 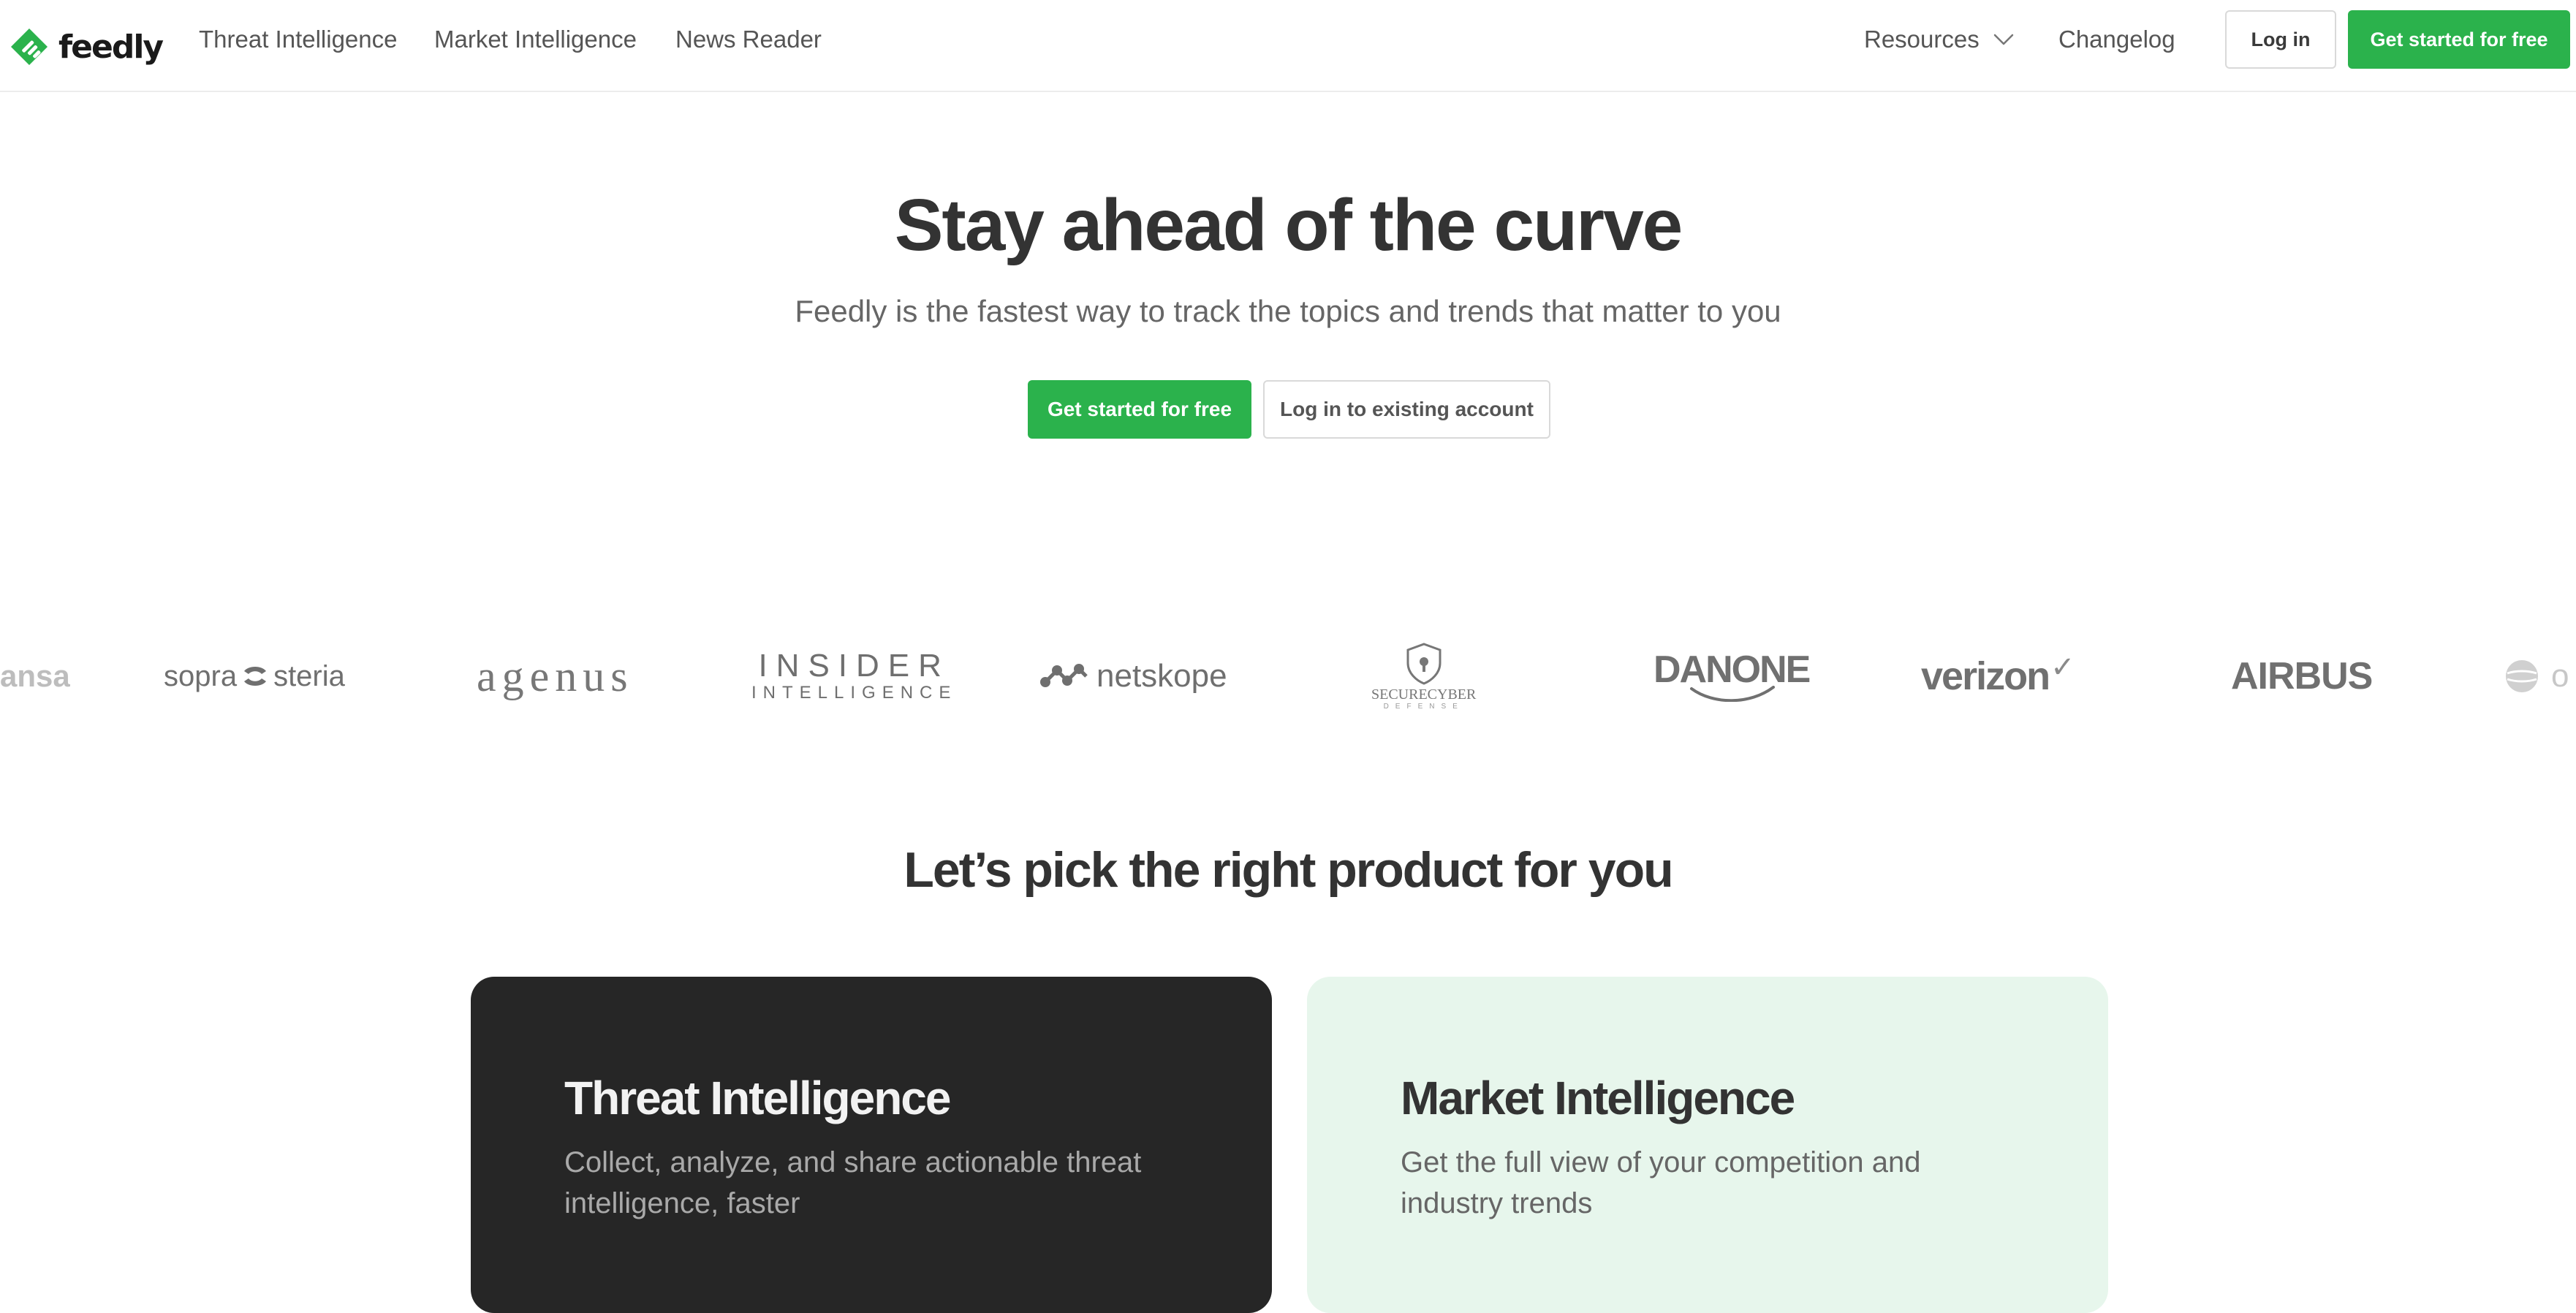 I want to click on insider-logo-line2: INTELLIGENCE, so click(x=854, y=693).